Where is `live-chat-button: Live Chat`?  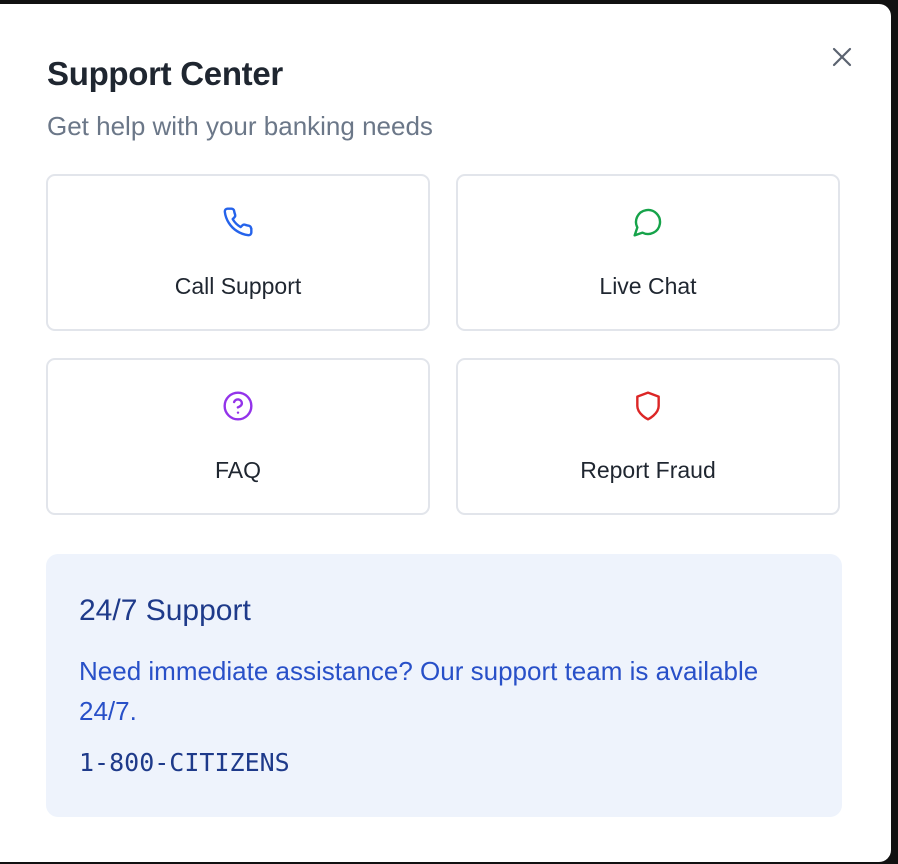
live-chat-button: Live Chat is located at coordinates (648, 252).